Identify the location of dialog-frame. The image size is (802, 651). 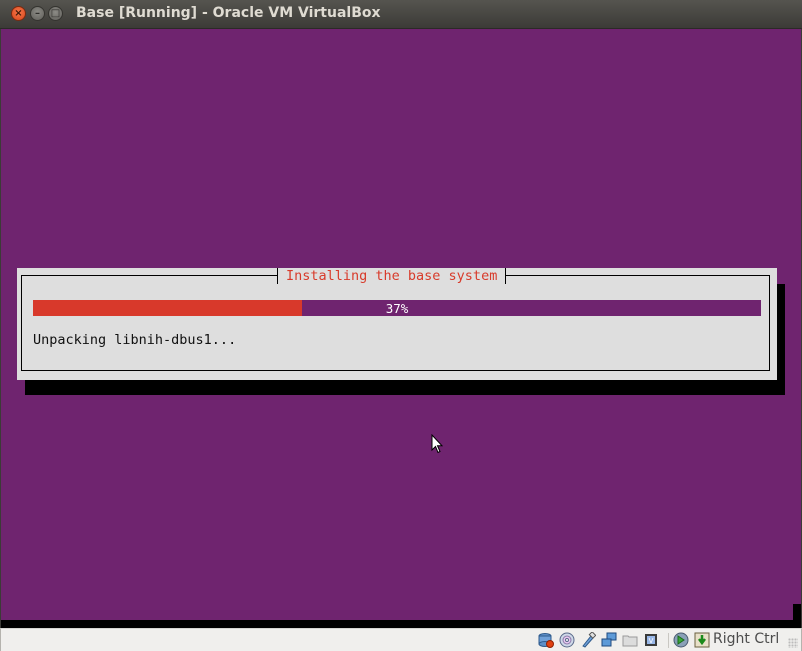
(395, 323).